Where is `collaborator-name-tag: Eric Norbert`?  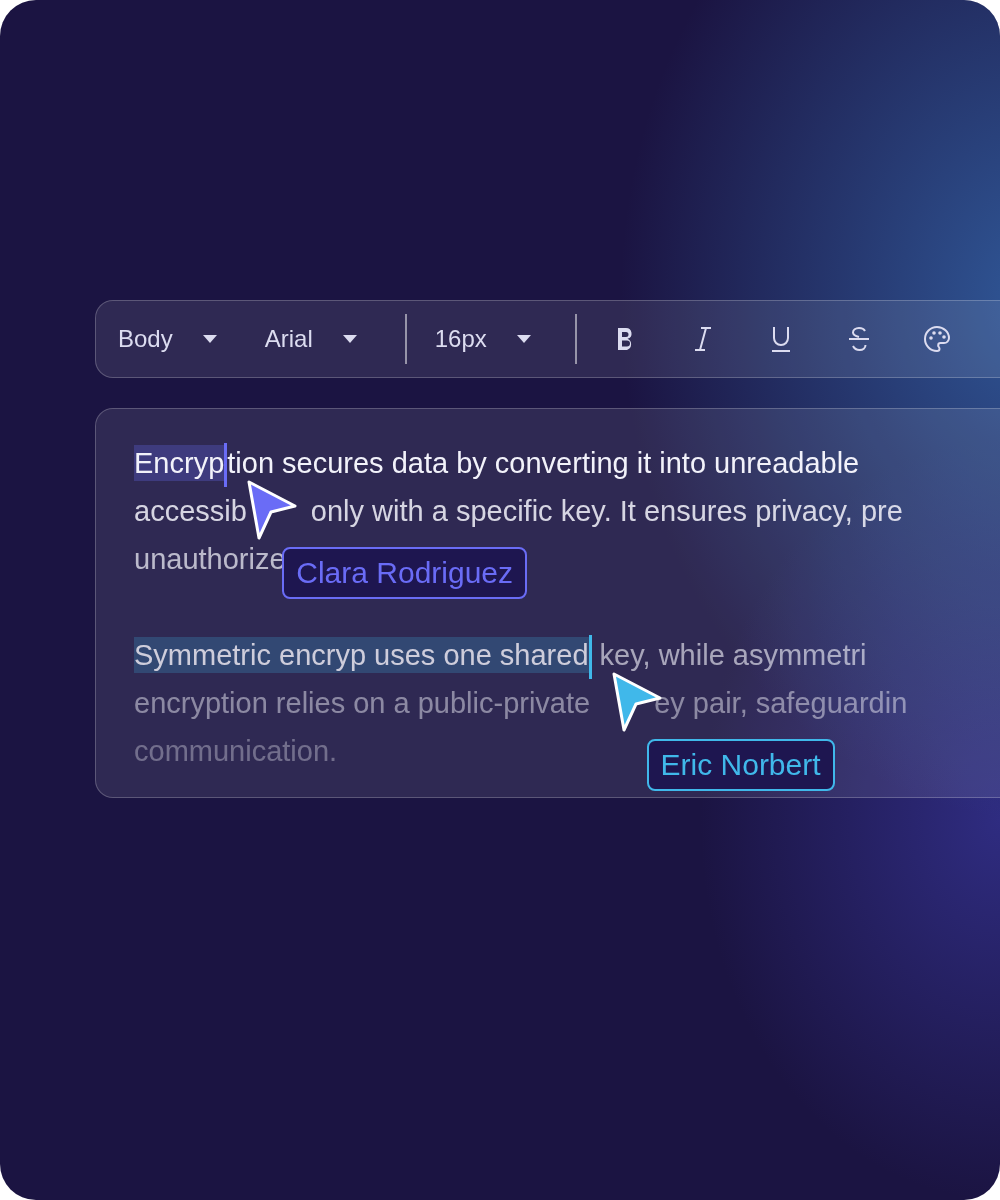
collaborator-name-tag: Eric Norbert is located at coordinates (740, 765).